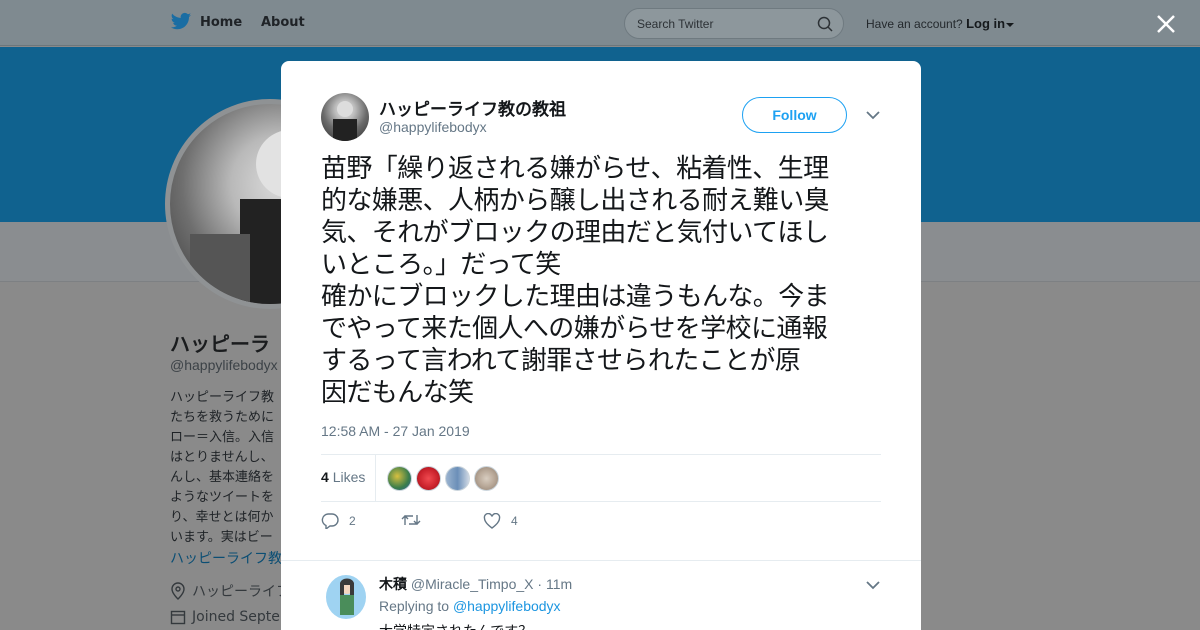 The image size is (1200, 630). I want to click on author-avatar, so click(345, 117).